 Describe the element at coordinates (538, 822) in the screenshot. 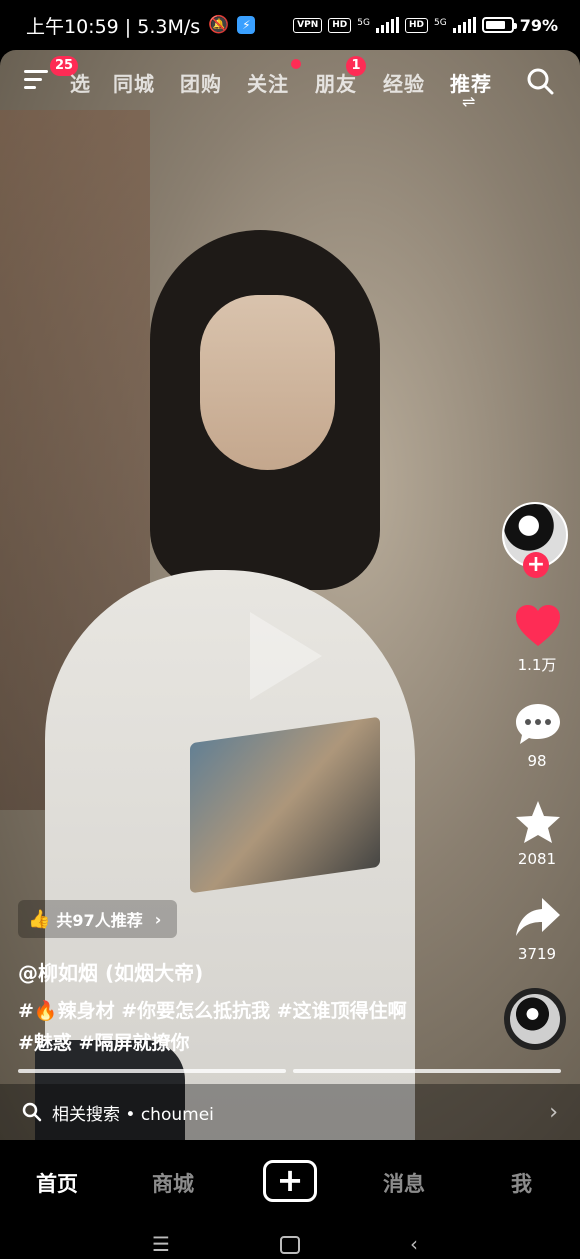

I see `star-icon` at that location.